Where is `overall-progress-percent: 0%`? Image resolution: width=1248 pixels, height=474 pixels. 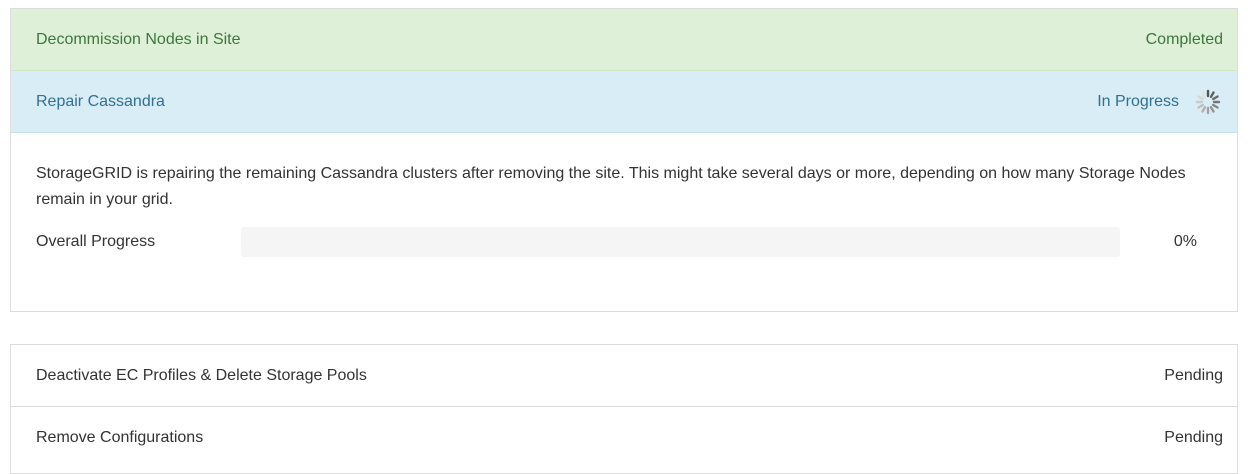 overall-progress-percent: 0% is located at coordinates (1185, 241).